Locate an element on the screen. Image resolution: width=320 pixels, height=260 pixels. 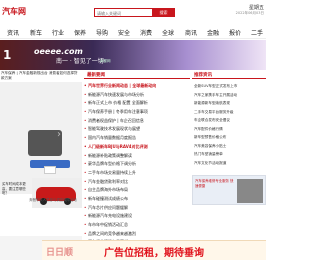
recommend-item: 二手车交易平台服务升级 is located at coordinates (229, 112).